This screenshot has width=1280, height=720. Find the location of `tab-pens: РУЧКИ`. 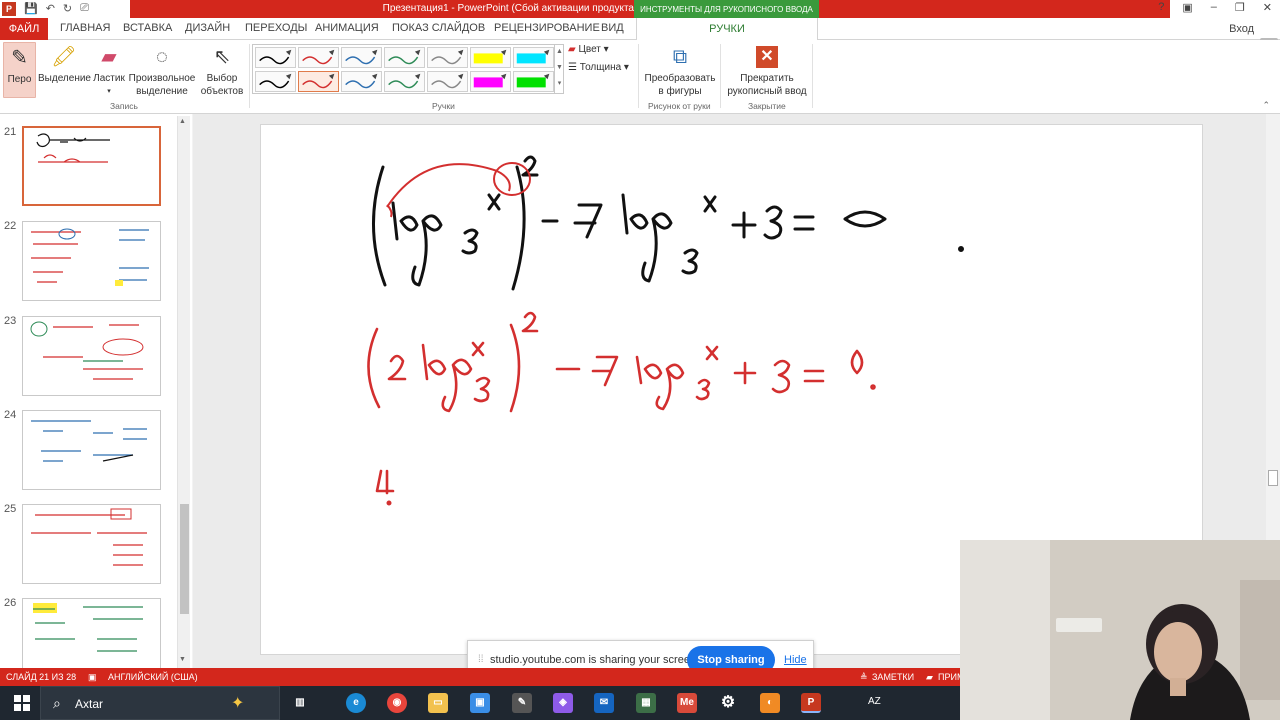

tab-pens: РУЧКИ is located at coordinates (727, 29).